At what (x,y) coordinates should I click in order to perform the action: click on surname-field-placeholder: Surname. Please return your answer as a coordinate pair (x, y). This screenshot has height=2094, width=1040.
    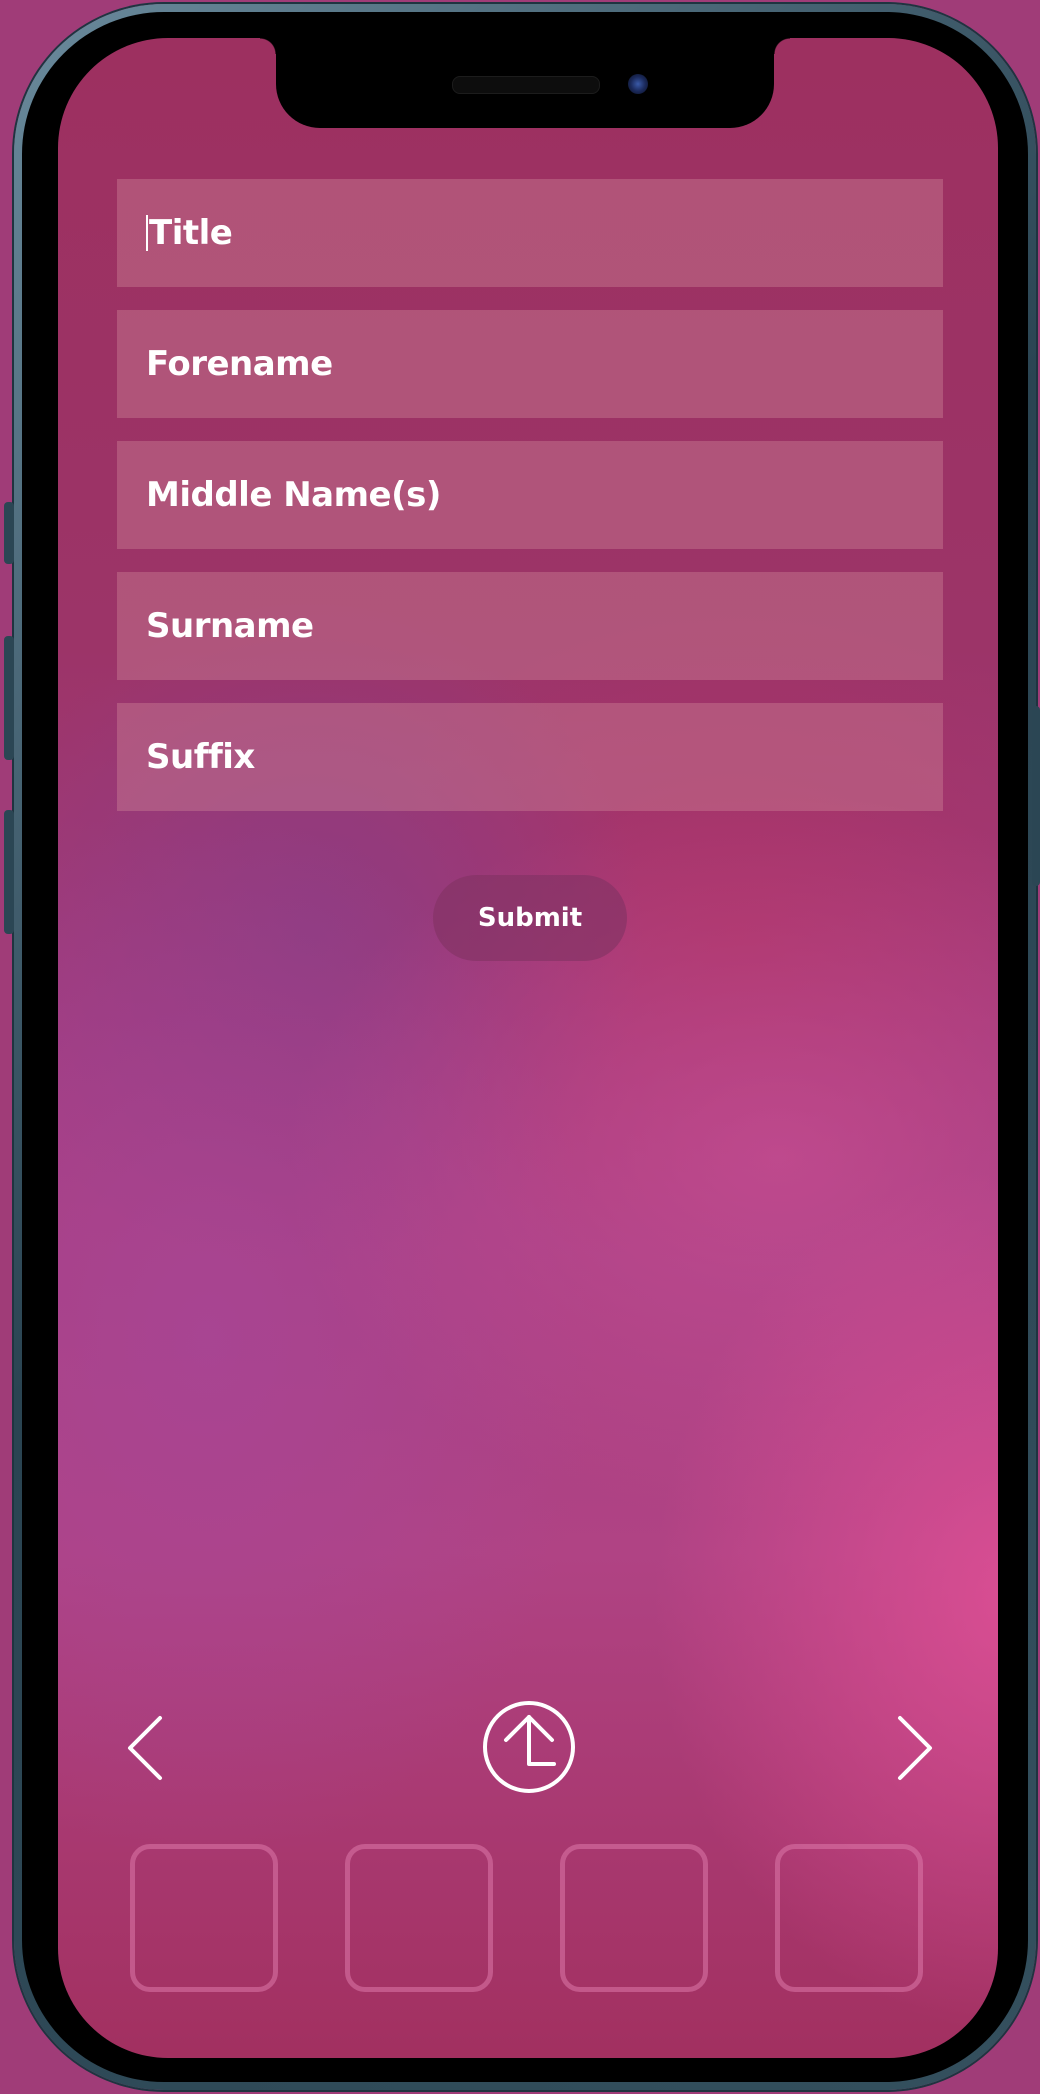
    Looking at the image, I should click on (230, 626).